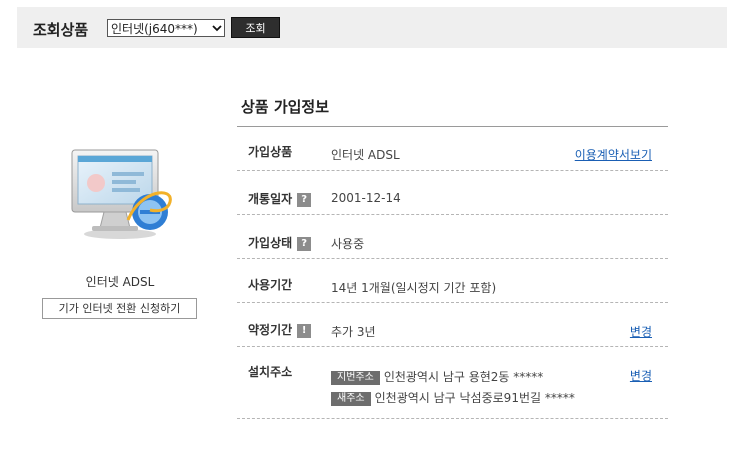 The width and height of the screenshot is (744, 463). What do you see at coordinates (120, 282) in the screenshot?
I see `product-name: 인터넷 ADSL` at bounding box center [120, 282].